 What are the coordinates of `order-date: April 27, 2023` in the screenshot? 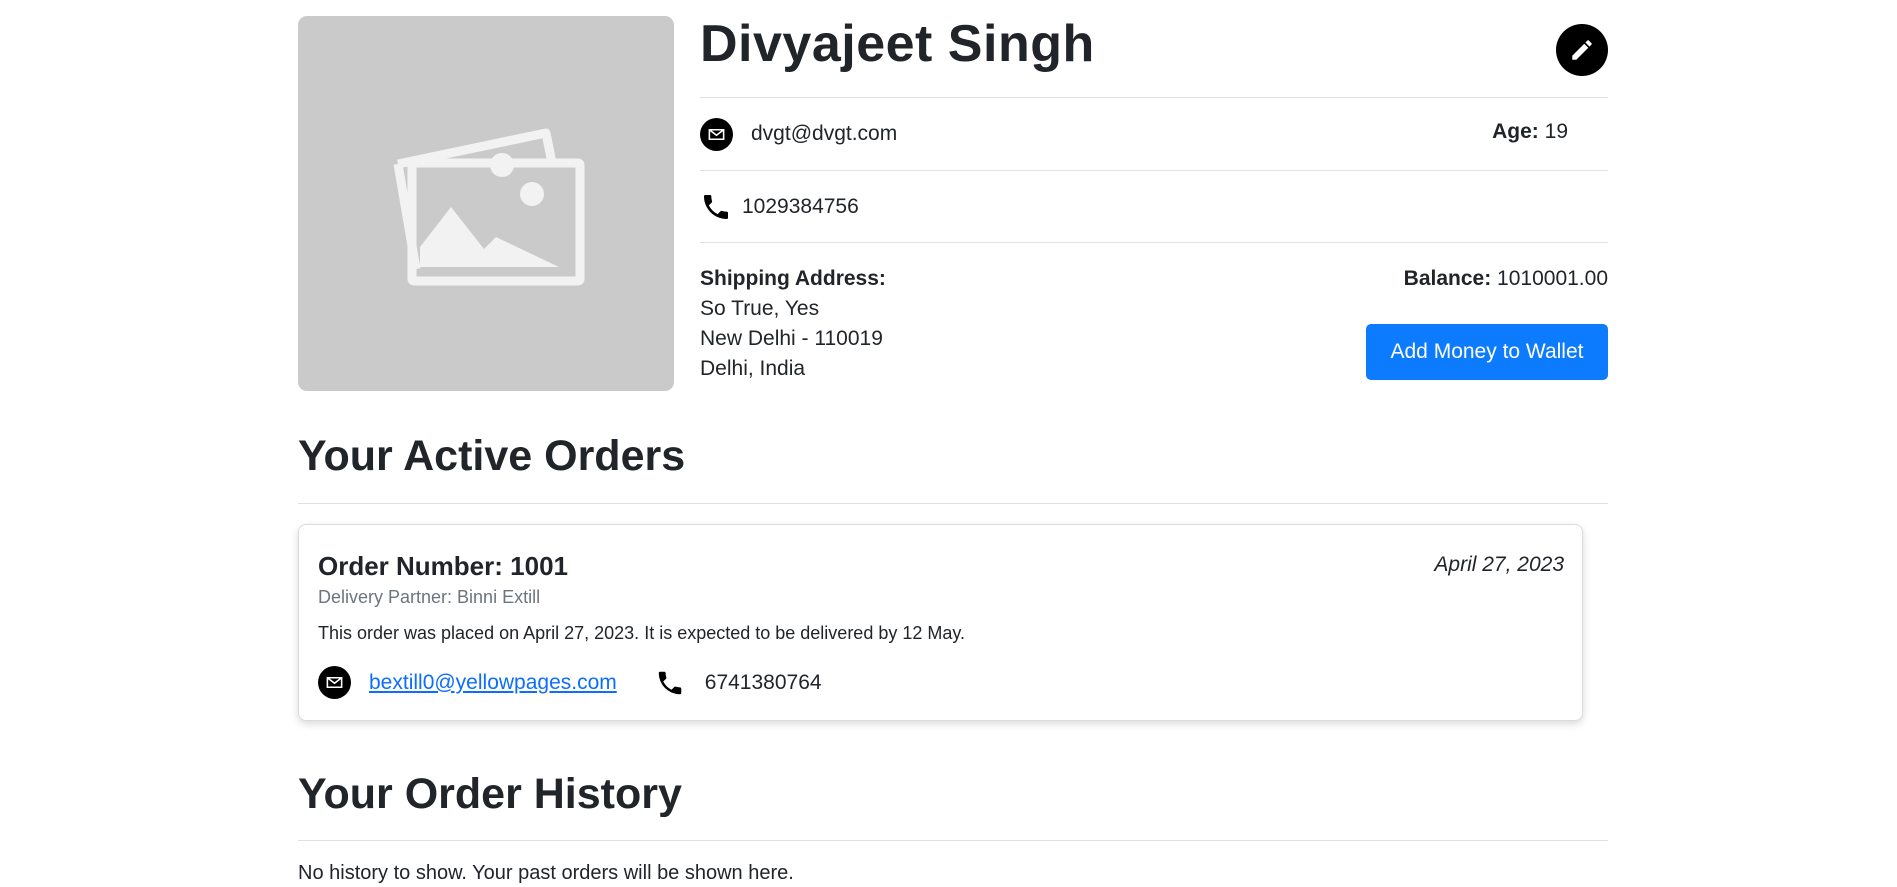 It's located at (1499, 564).